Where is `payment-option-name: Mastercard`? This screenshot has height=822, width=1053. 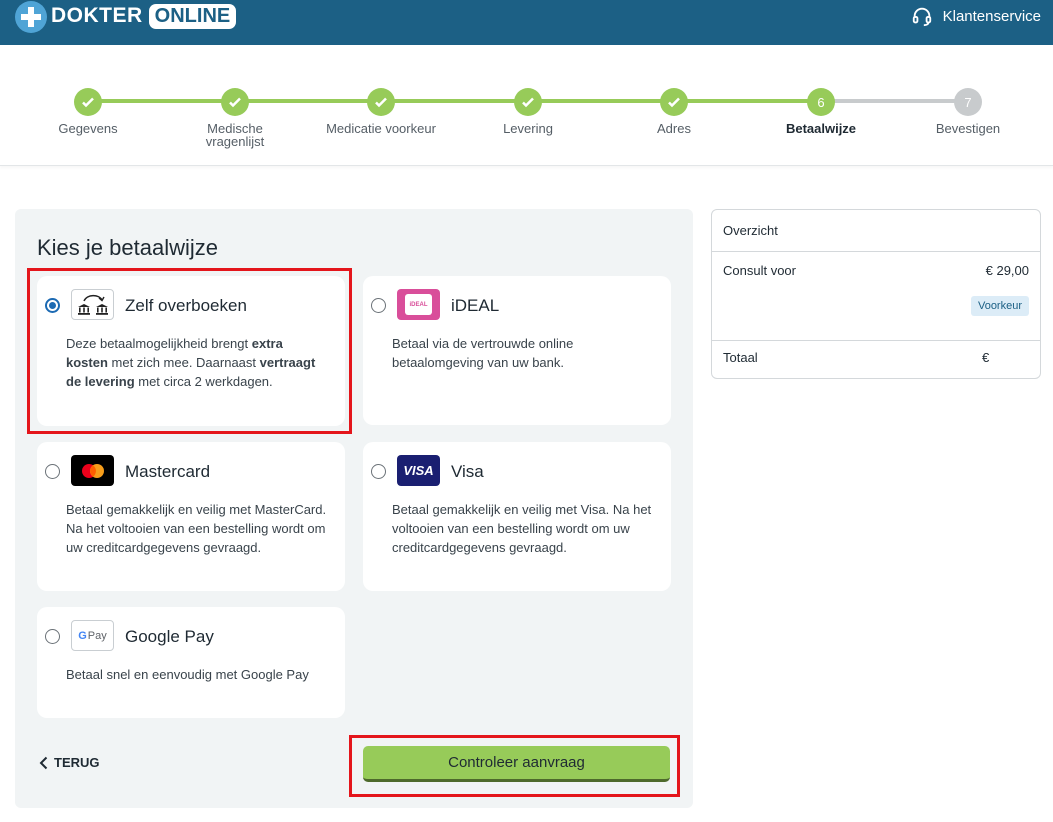 payment-option-name: Mastercard is located at coordinates (168, 471).